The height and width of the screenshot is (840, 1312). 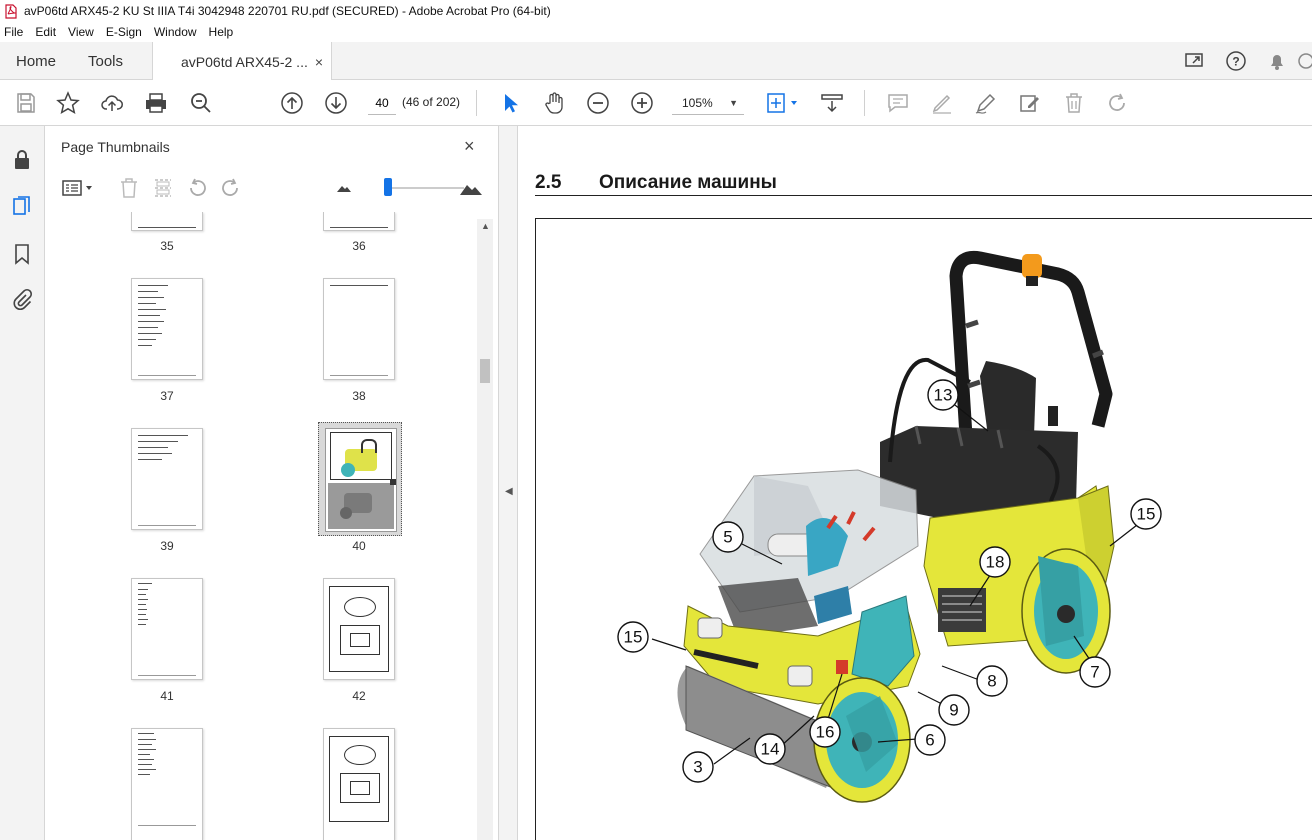 I want to click on rotate-left-icon, so click(x=197, y=188).